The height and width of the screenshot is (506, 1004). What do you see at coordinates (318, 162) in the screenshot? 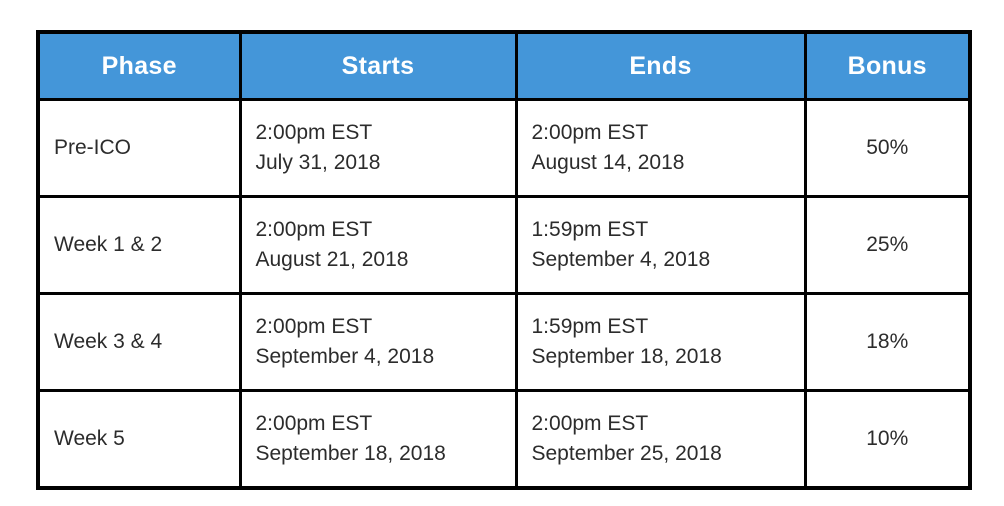
I see `starts-date: July 31, 2018` at bounding box center [318, 162].